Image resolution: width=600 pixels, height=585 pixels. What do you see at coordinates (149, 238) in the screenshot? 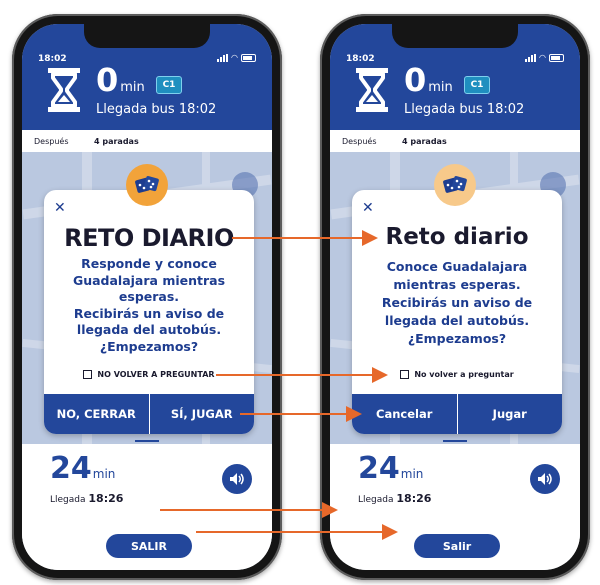
I see `dialog-title: RETO DIARIO` at bounding box center [149, 238].